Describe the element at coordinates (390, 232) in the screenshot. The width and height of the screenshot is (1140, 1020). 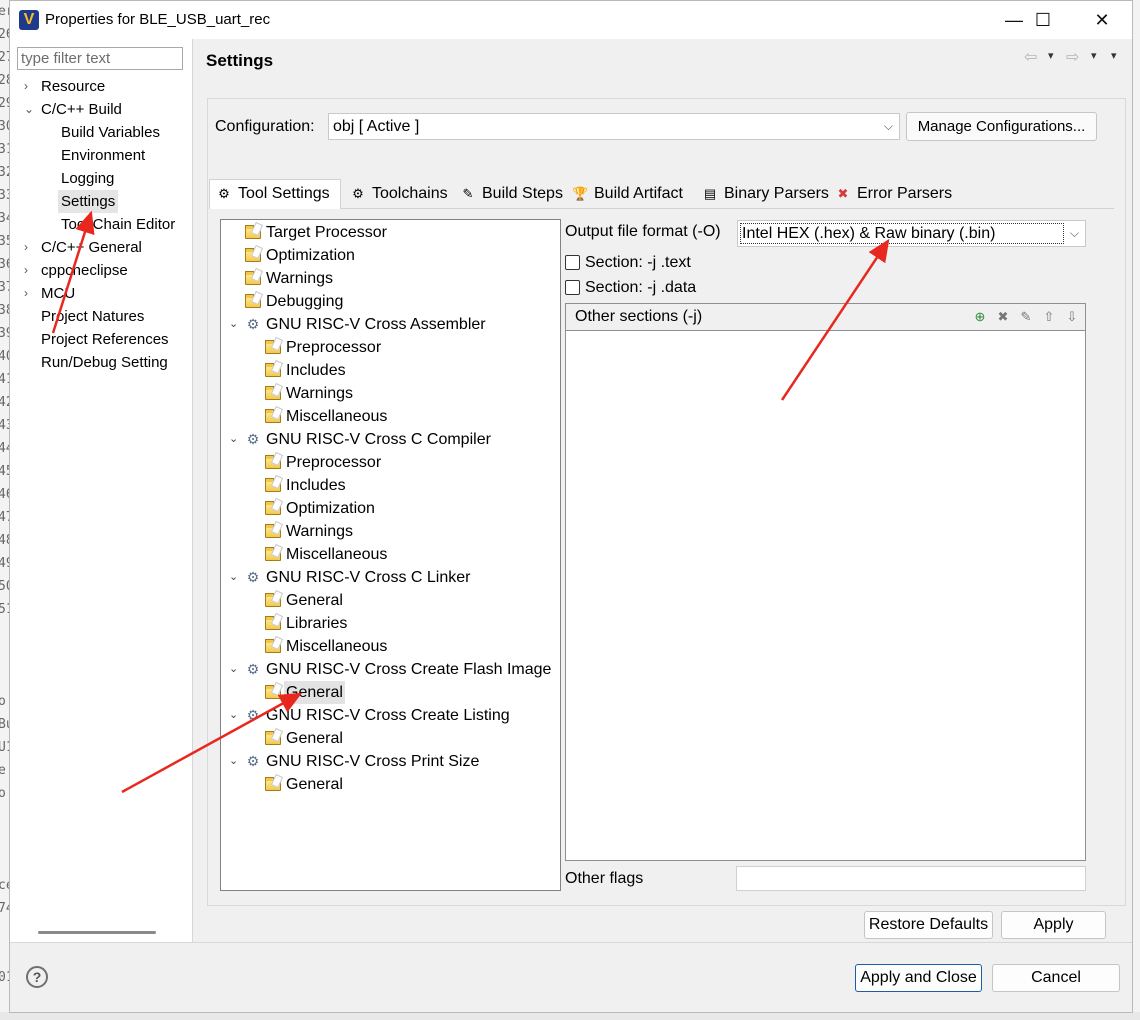
I see `tree-node-target-processor: Target Processor` at that location.